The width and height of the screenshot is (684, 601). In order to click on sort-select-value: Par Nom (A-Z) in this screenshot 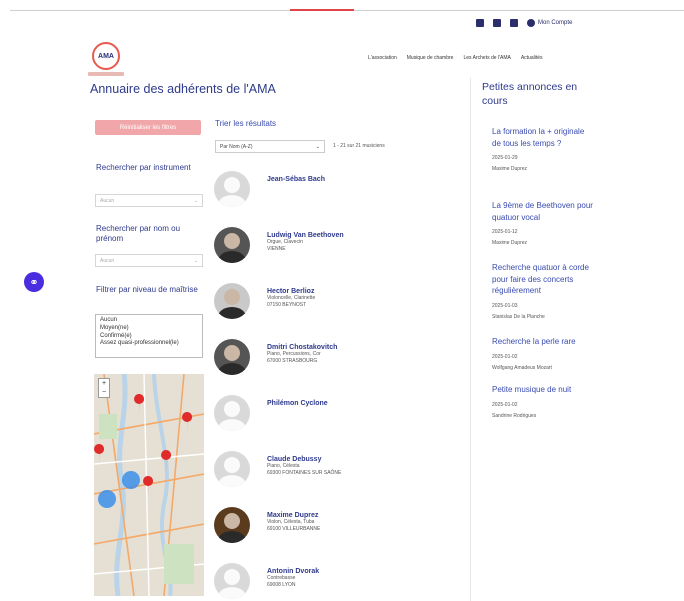, I will do `click(236, 146)`.